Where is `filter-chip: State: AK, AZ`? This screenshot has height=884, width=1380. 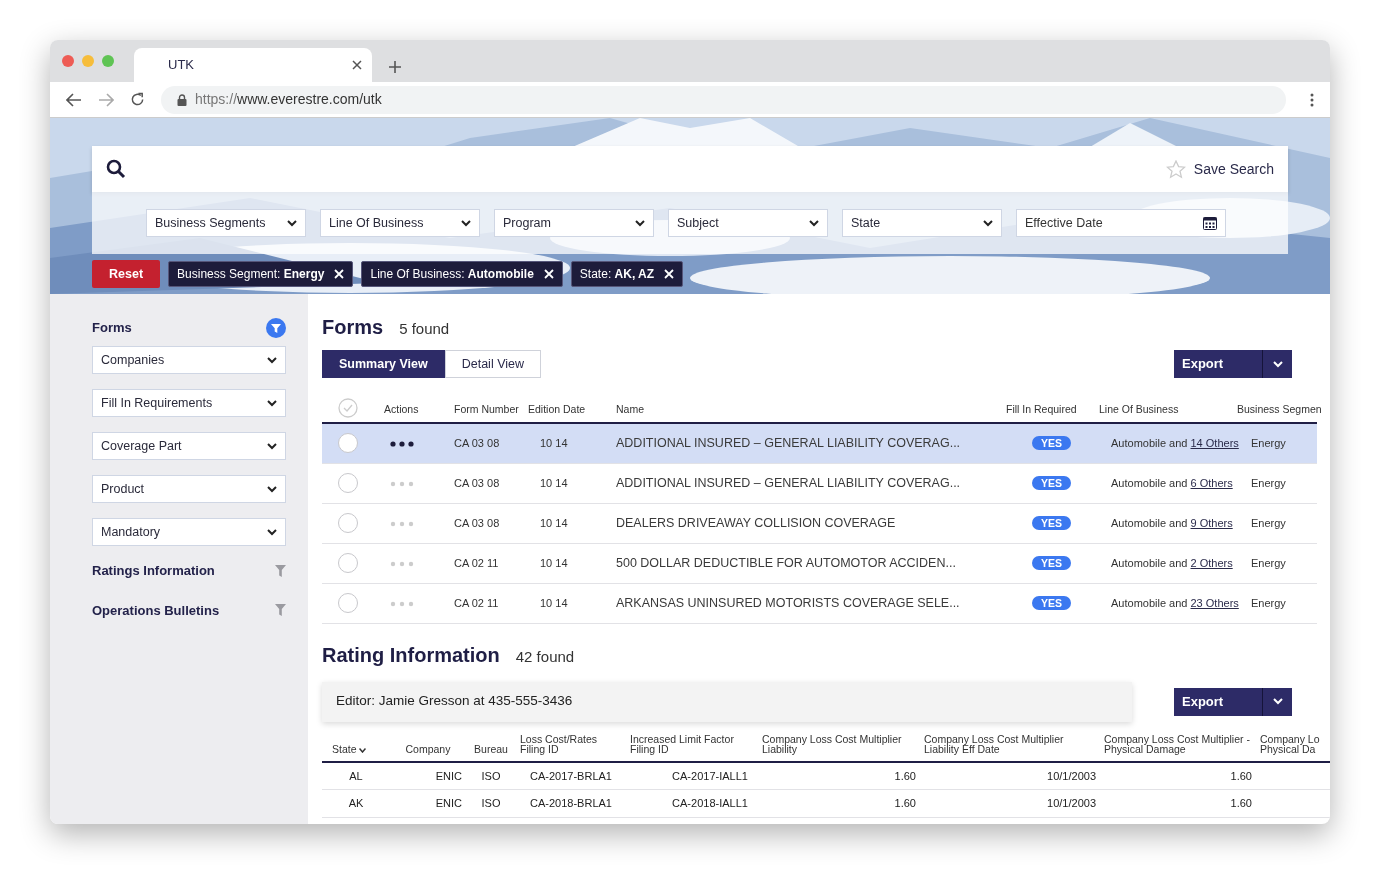
filter-chip: State: AK, AZ is located at coordinates (627, 274).